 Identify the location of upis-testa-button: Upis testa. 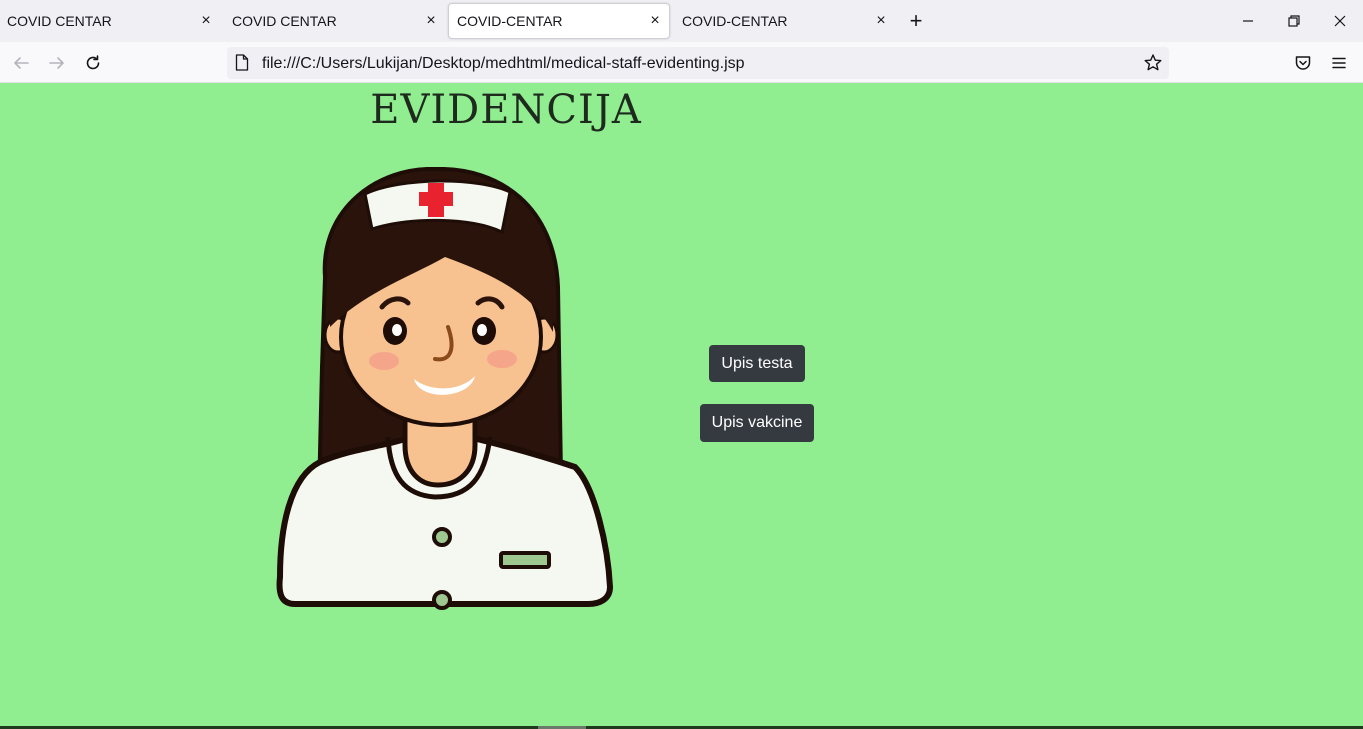
(757, 363).